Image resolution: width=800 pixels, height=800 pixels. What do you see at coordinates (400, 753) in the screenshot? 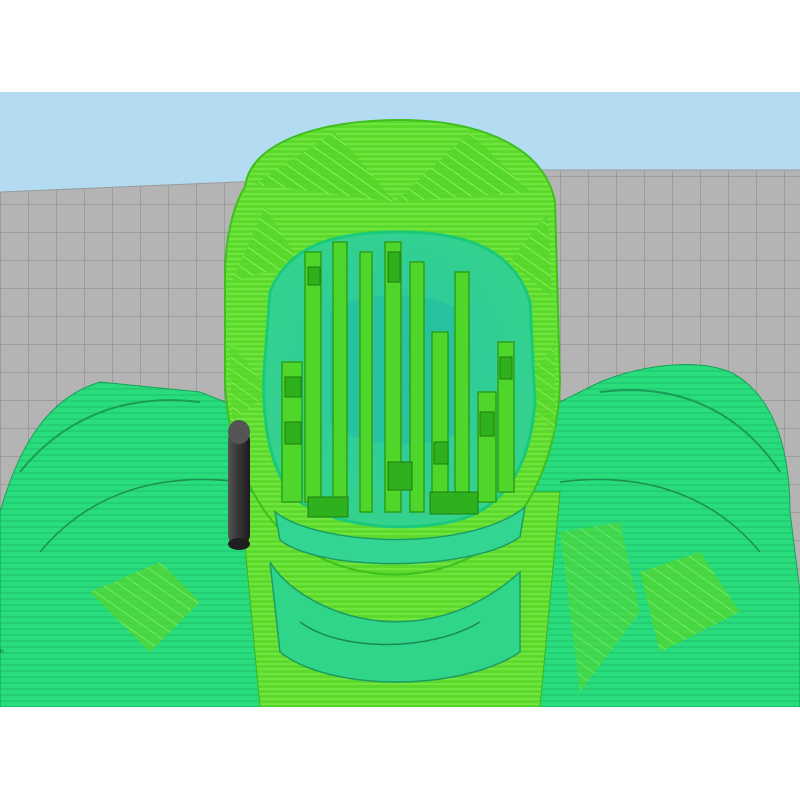
I see `bottom-whitespace` at bounding box center [400, 753].